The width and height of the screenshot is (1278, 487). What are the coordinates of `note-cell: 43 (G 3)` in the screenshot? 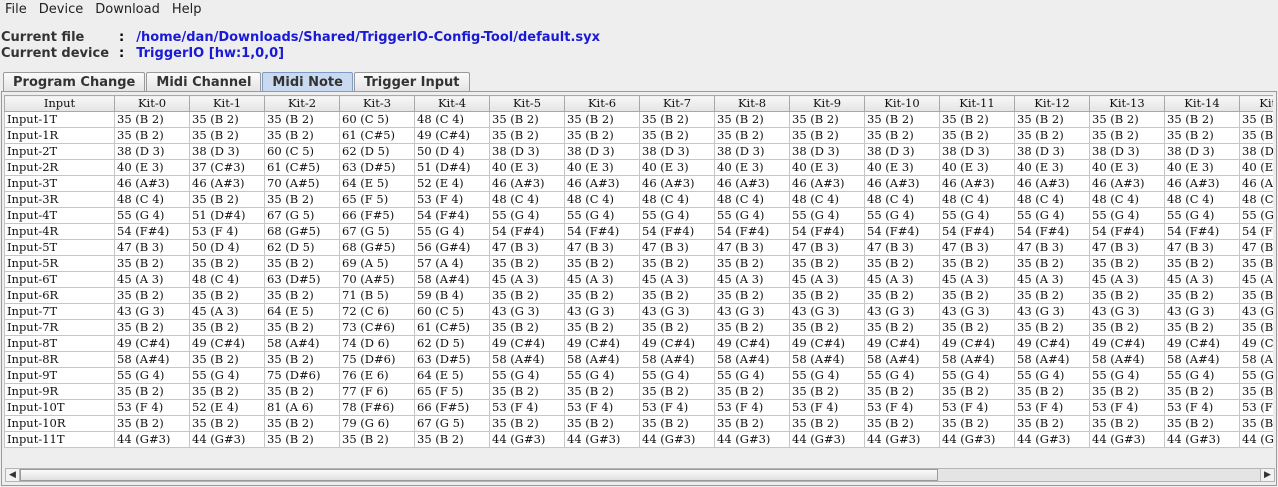 It's located at (1256, 311).